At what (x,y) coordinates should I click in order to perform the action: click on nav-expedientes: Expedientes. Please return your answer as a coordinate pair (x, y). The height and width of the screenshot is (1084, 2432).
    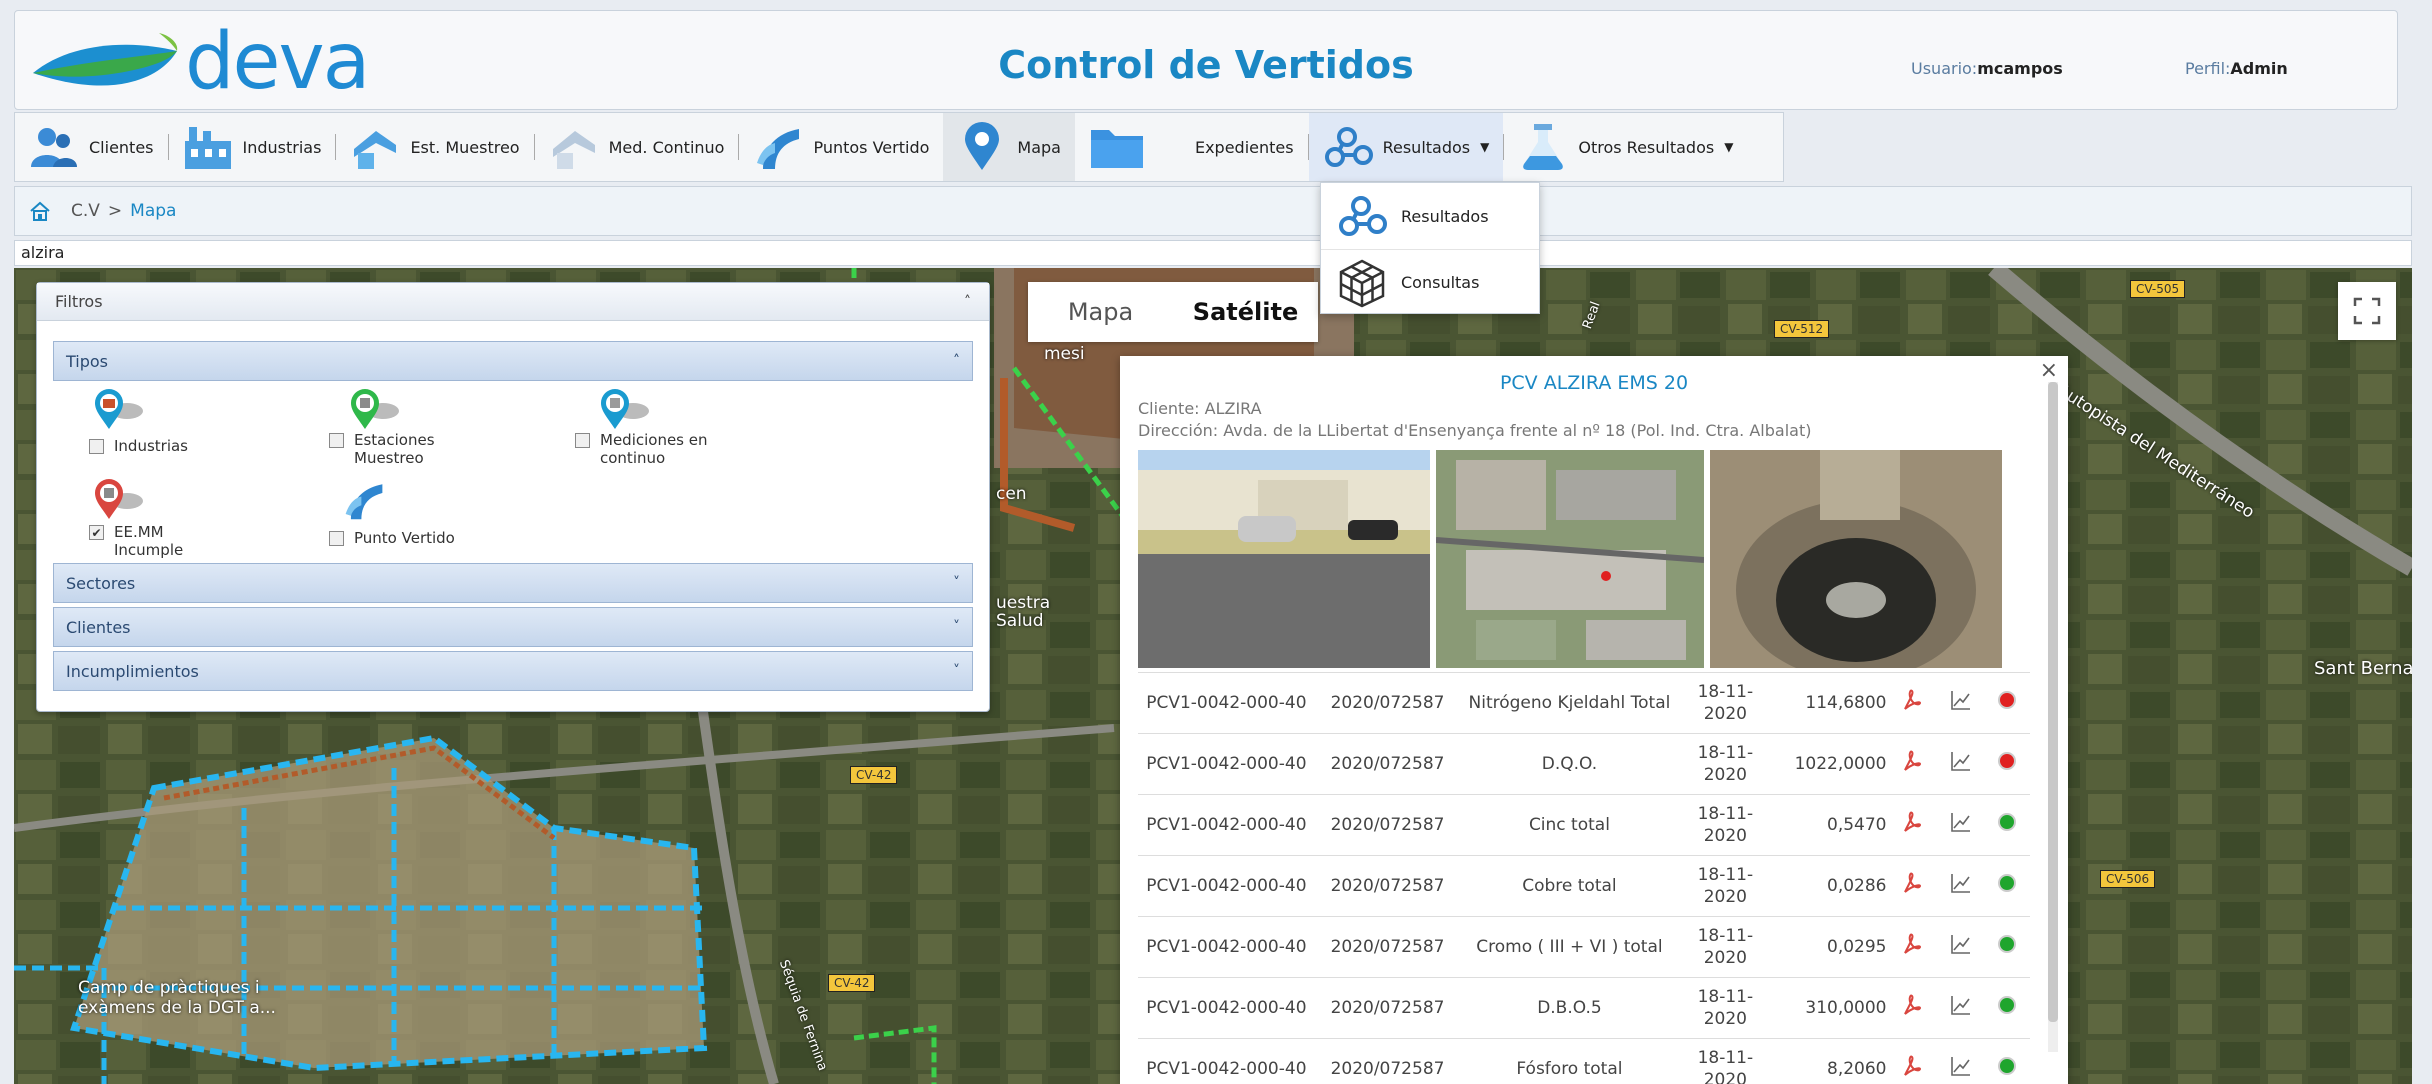
    Looking at the image, I should click on (1191, 147).